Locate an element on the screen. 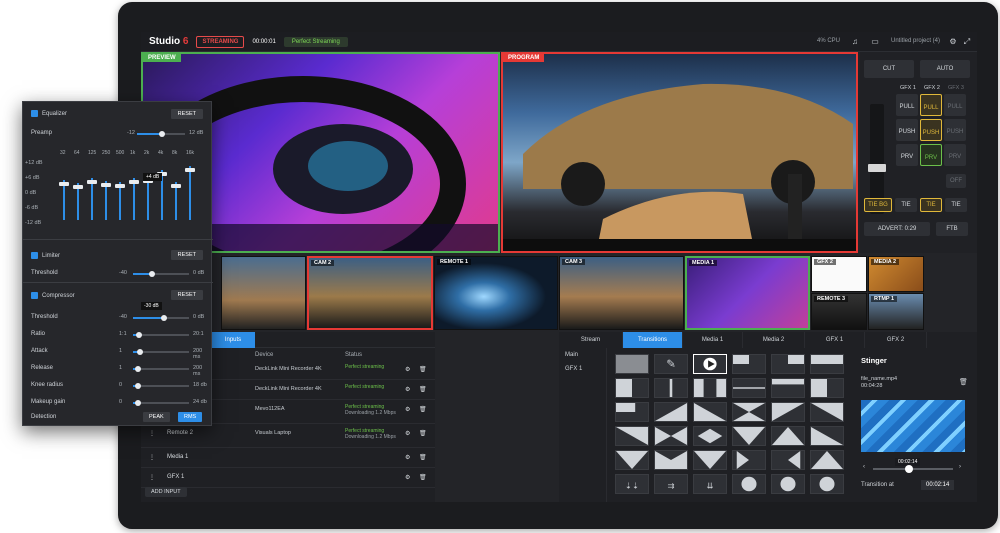  gfx1-pull-button: PULL is located at coordinates (907, 105).